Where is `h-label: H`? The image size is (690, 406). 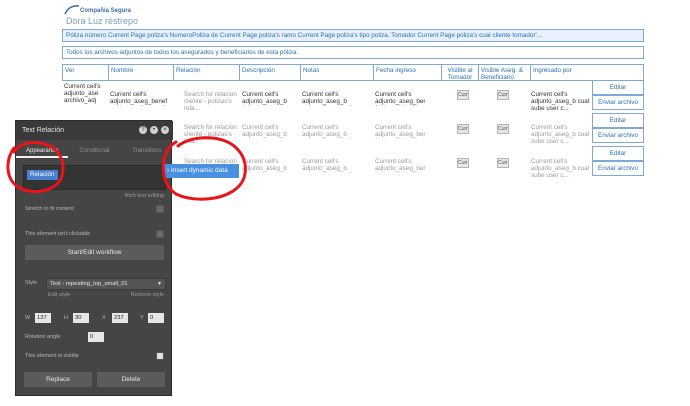
h-label: H is located at coordinates (66, 318).